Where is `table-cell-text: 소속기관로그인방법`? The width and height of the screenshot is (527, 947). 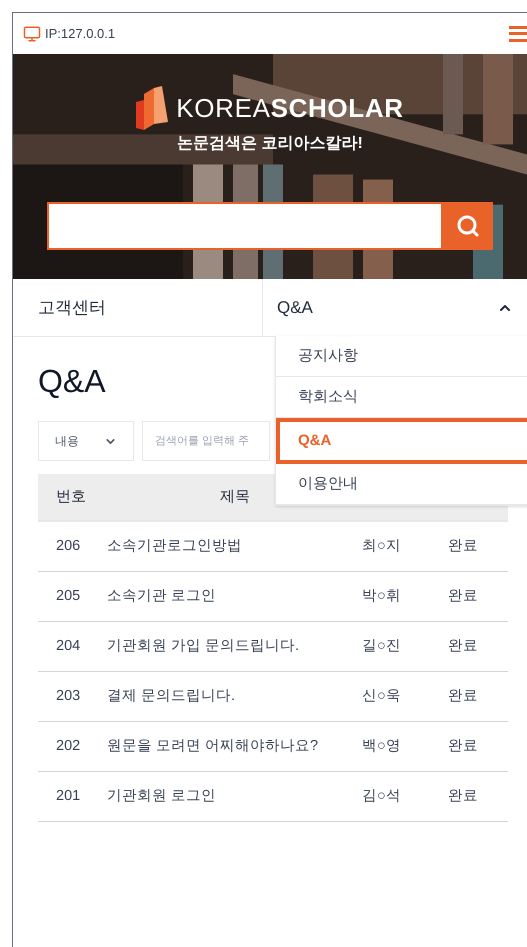 table-cell-text: 소속기관로그인방법 is located at coordinates (175, 546).